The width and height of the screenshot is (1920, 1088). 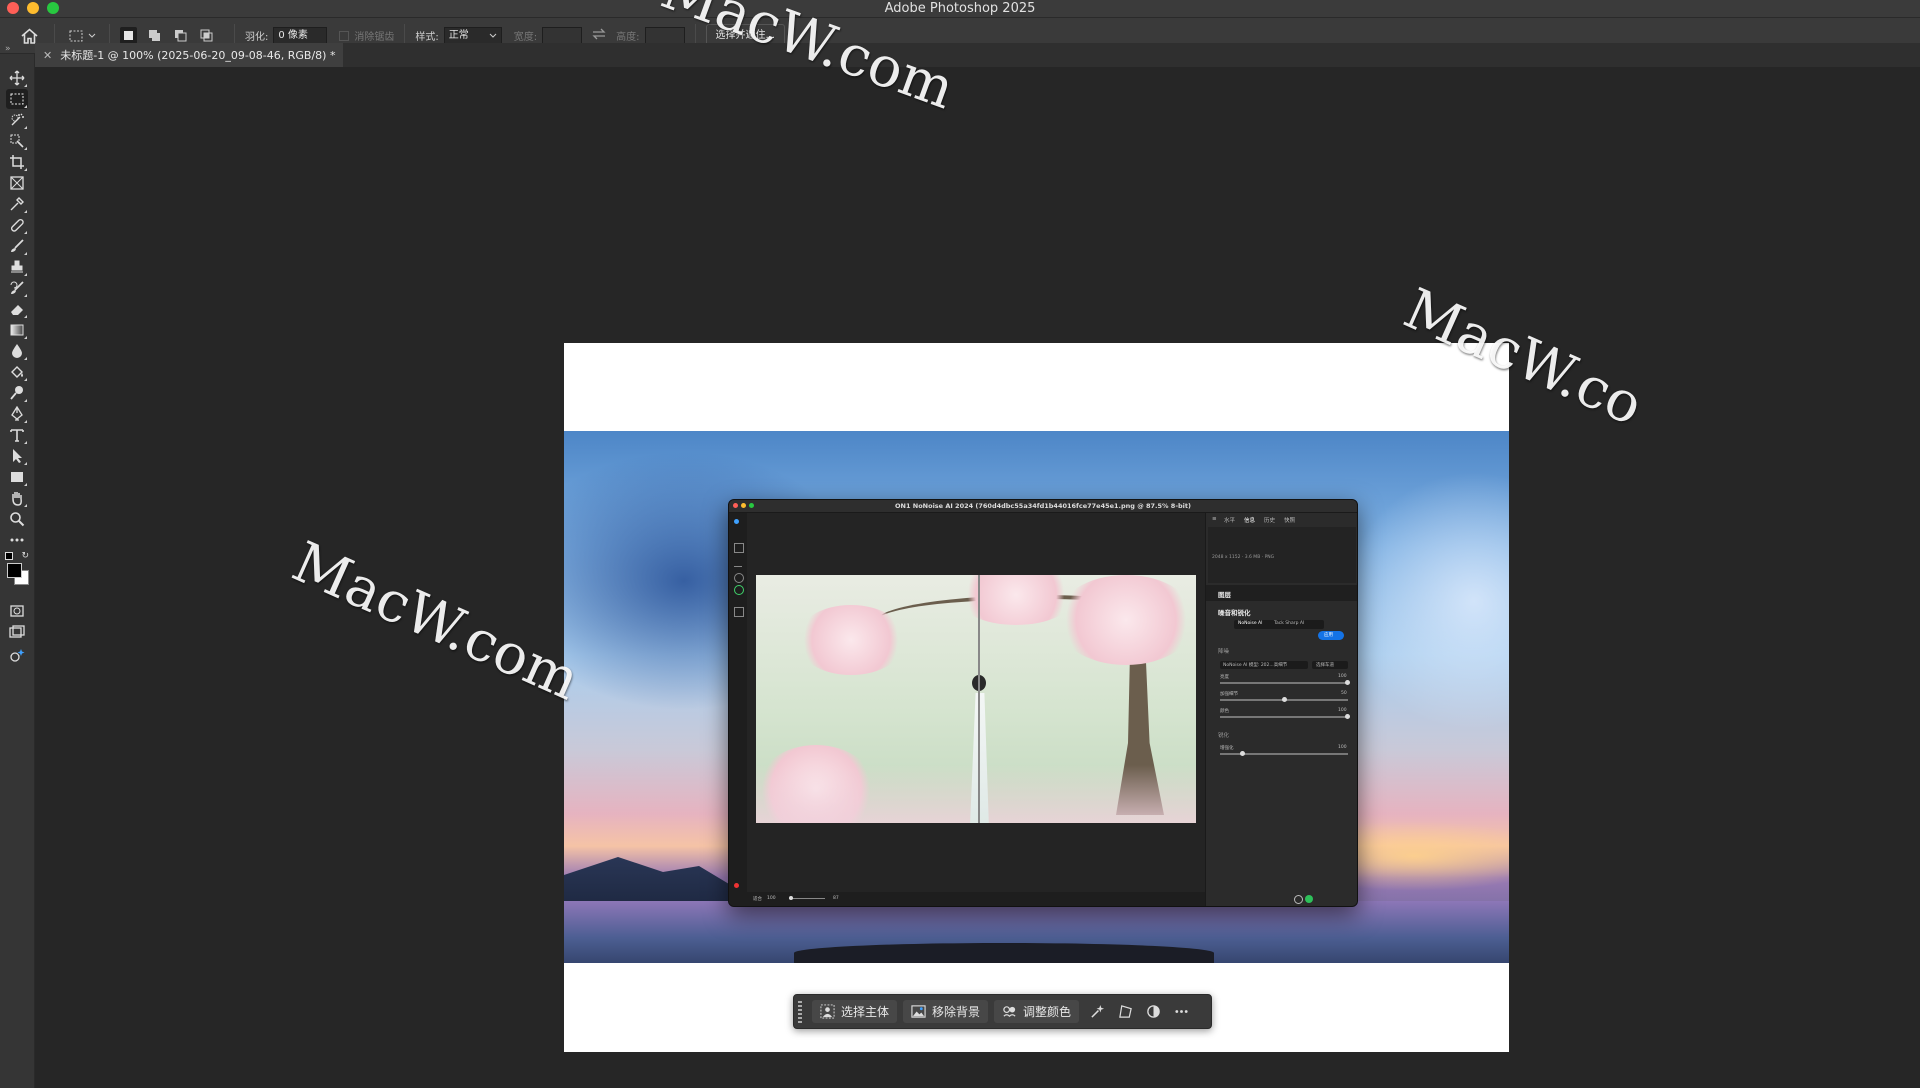 What do you see at coordinates (17, 351) in the screenshot?
I see `blur-tool` at bounding box center [17, 351].